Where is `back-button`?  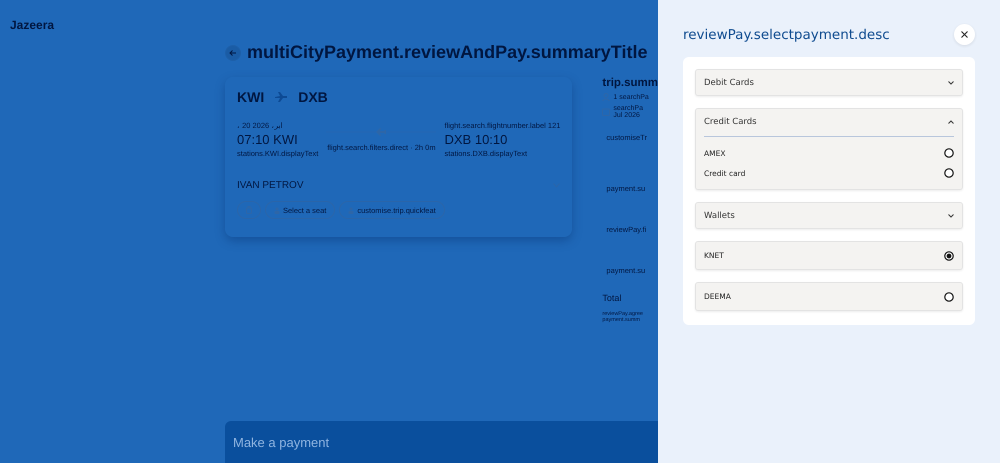 back-button is located at coordinates (233, 52).